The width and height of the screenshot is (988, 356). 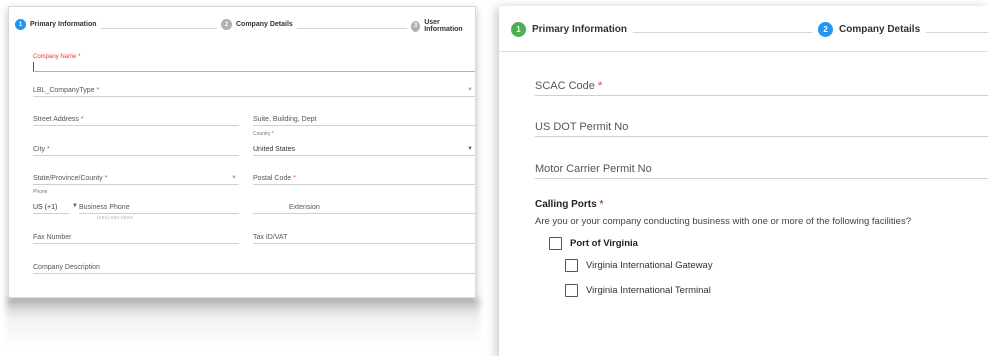 I want to click on port-of-virginia-checkbox: Port of Virginia, so click(x=593, y=243).